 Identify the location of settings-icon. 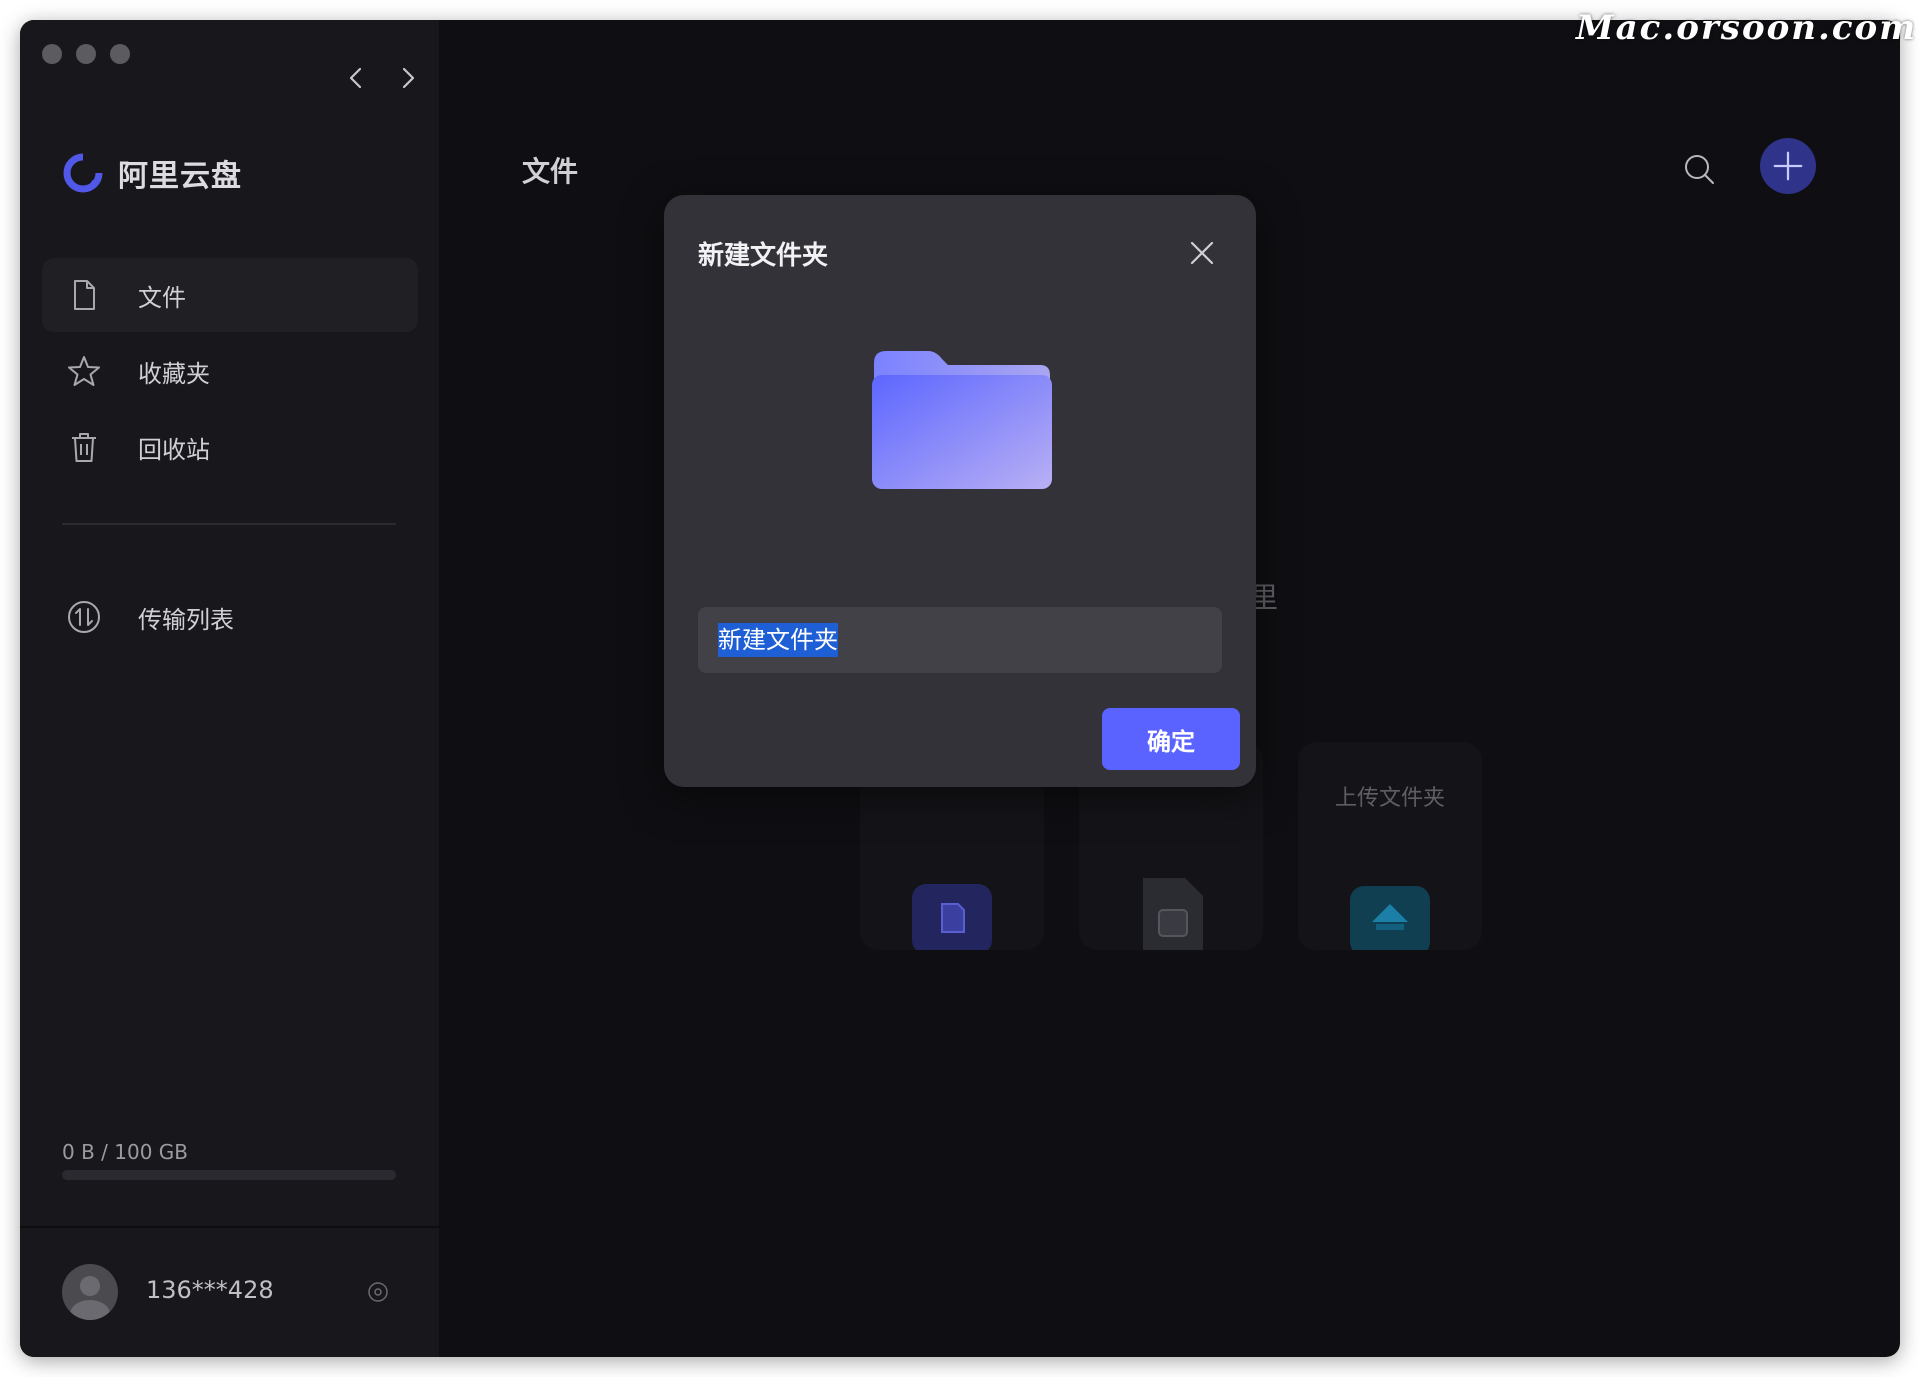
(378, 1292).